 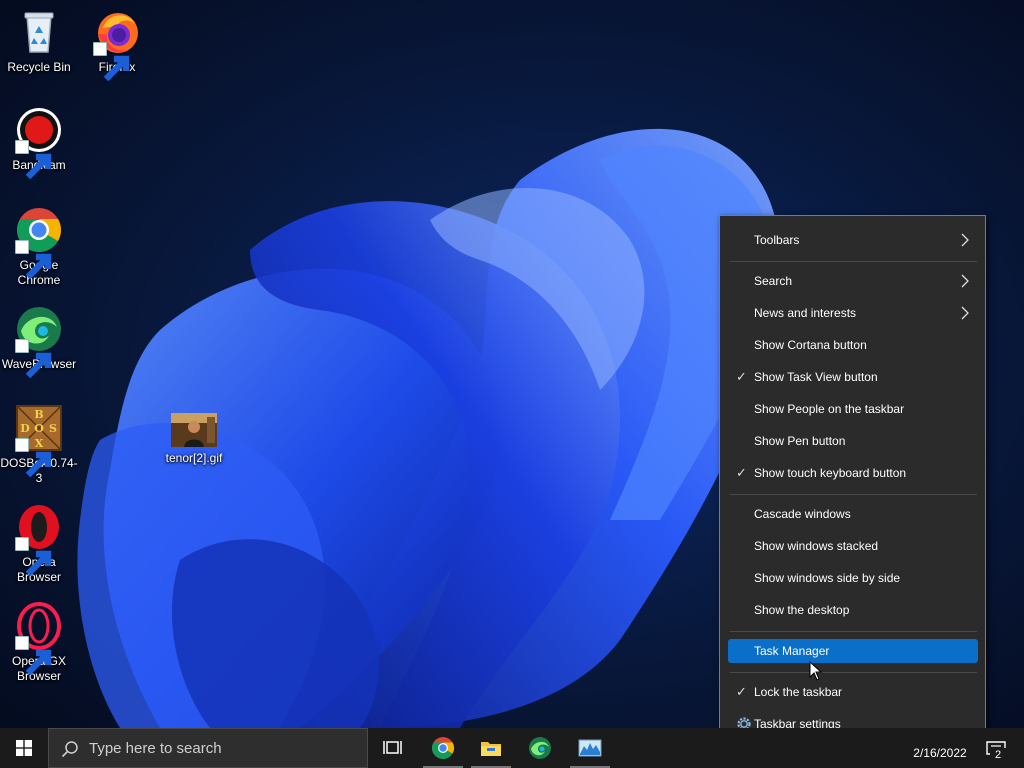 What do you see at coordinates (773, 281) in the screenshot?
I see `menu-item-label: Search` at bounding box center [773, 281].